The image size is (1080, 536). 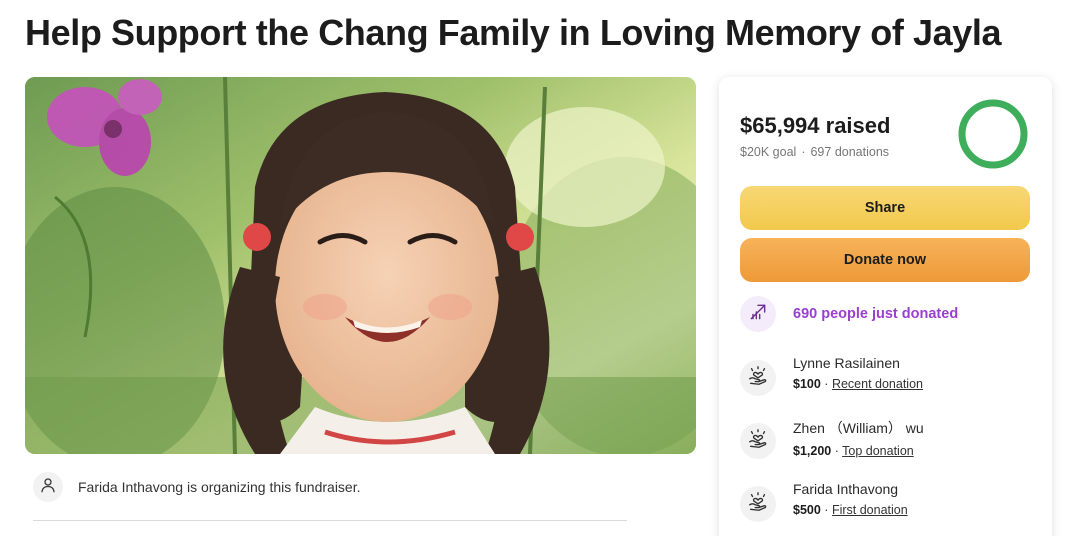 What do you see at coordinates (850, 152) in the screenshot?
I see `donations-count: 697 donations` at bounding box center [850, 152].